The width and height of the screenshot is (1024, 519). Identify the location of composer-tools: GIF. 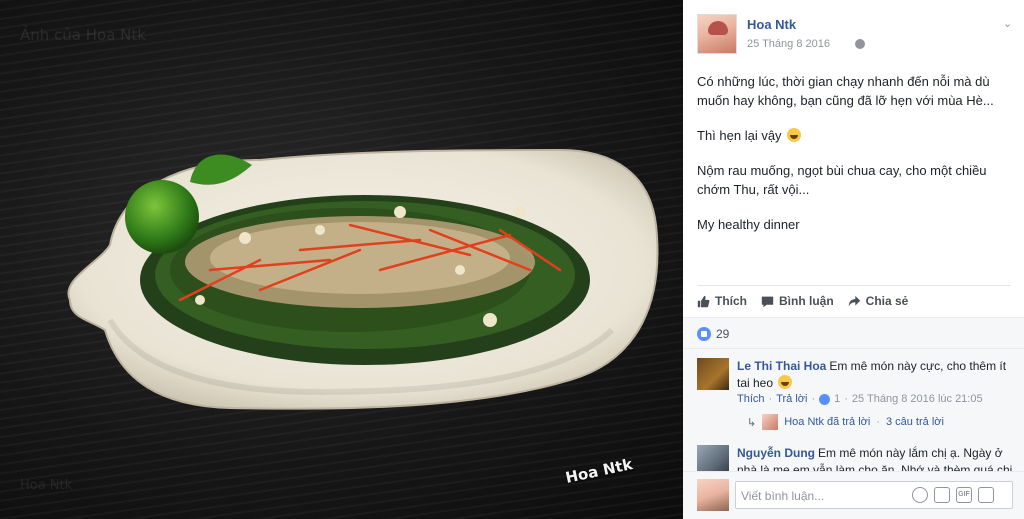
(953, 495).